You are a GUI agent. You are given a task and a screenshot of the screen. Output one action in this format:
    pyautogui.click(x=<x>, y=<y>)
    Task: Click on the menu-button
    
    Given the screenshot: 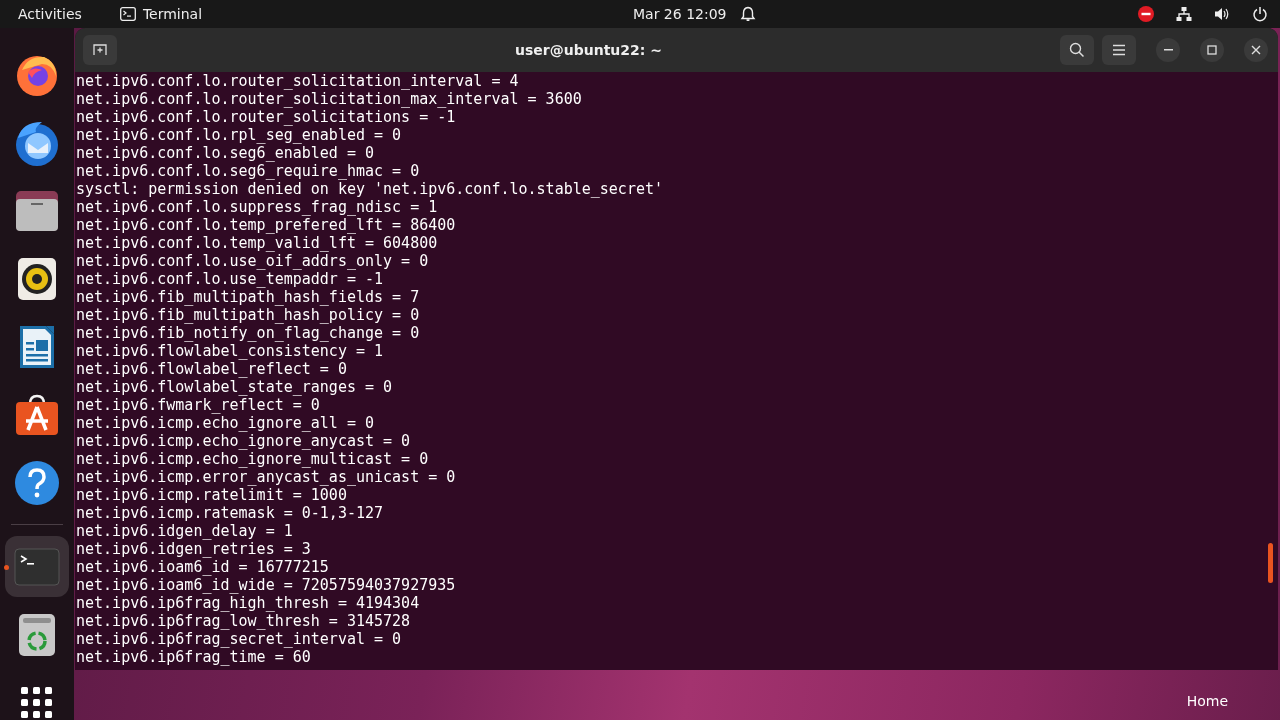 What is the action you would take?
    pyautogui.click(x=1119, y=50)
    